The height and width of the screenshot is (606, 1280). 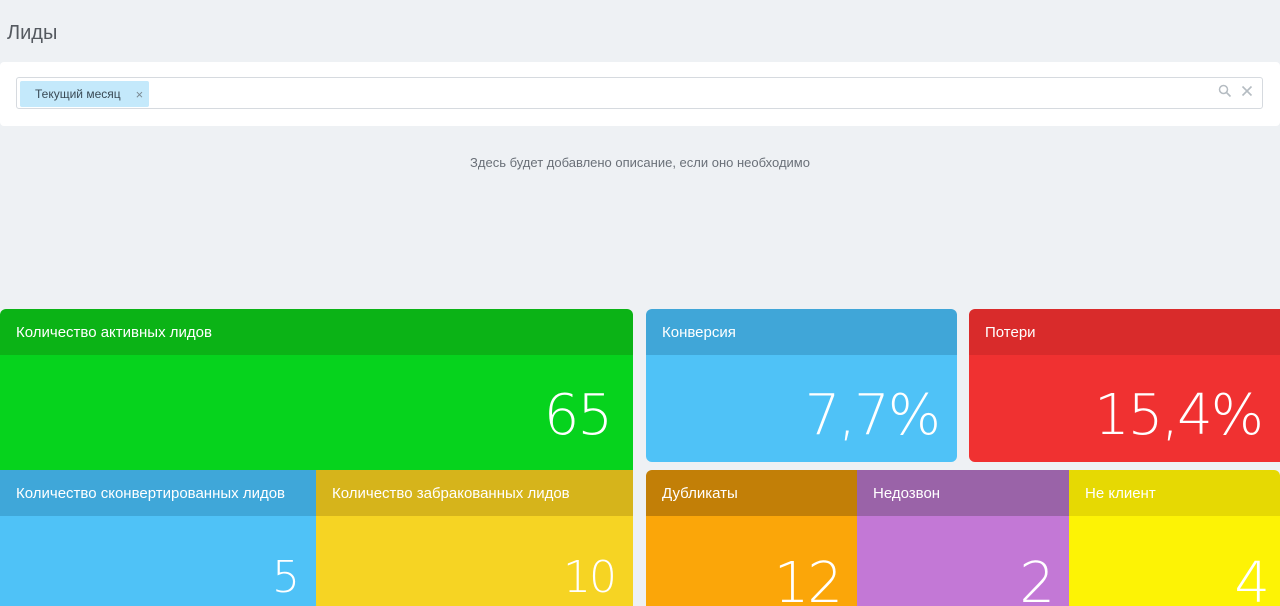 What do you see at coordinates (1174, 561) in the screenshot?
I see `tile-body: 4` at bounding box center [1174, 561].